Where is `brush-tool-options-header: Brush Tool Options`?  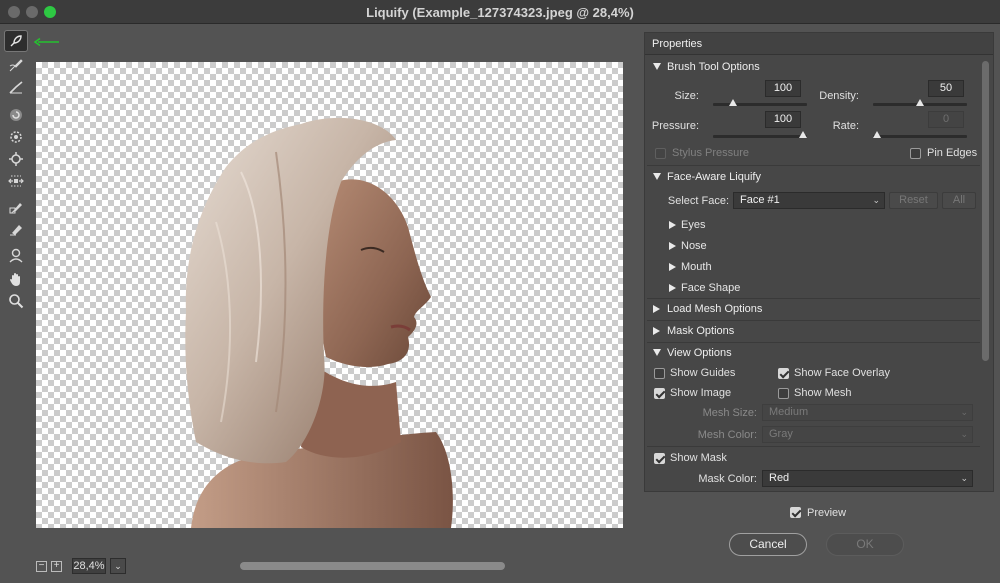
brush-tool-options-header: Brush Tool Options is located at coordinates (812, 67).